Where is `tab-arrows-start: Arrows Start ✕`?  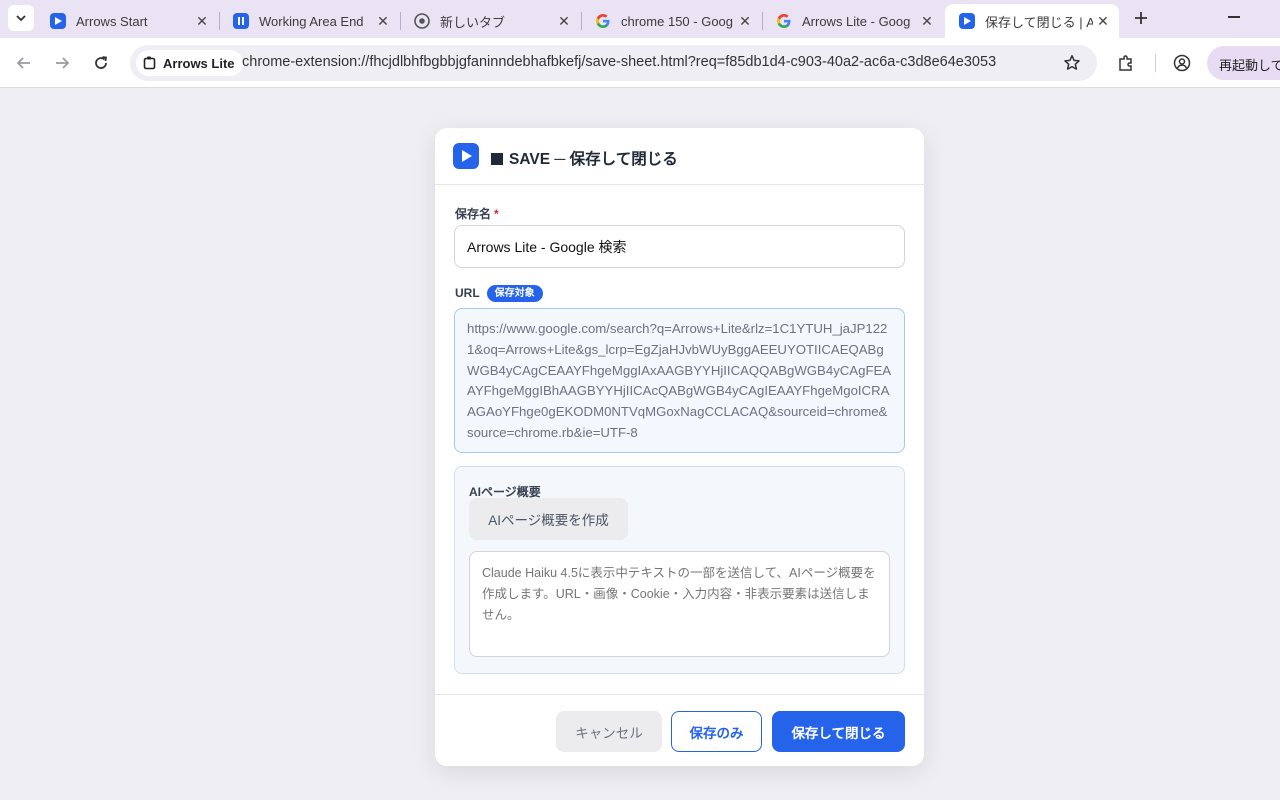
tab-arrows-start: Arrows Start ✕ is located at coordinates (127, 21).